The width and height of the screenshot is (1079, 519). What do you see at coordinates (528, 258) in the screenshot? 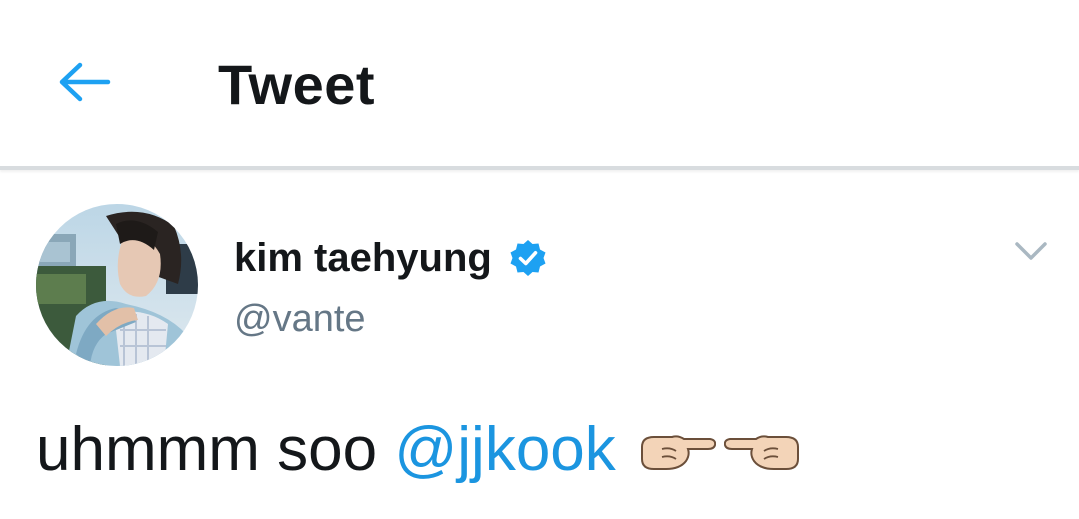
I see `verified-badge-icon` at bounding box center [528, 258].